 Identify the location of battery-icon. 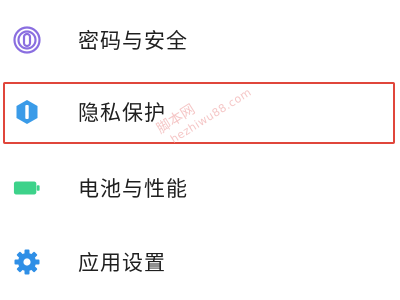
(27, 188).